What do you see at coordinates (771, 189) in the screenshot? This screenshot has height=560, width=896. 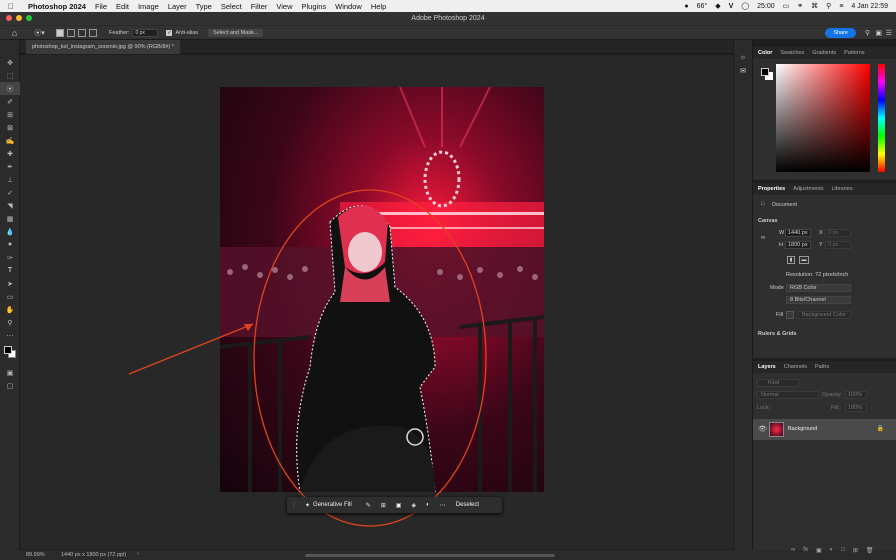 I see `tab-properties: Properties` at bounding box center [771, 189].